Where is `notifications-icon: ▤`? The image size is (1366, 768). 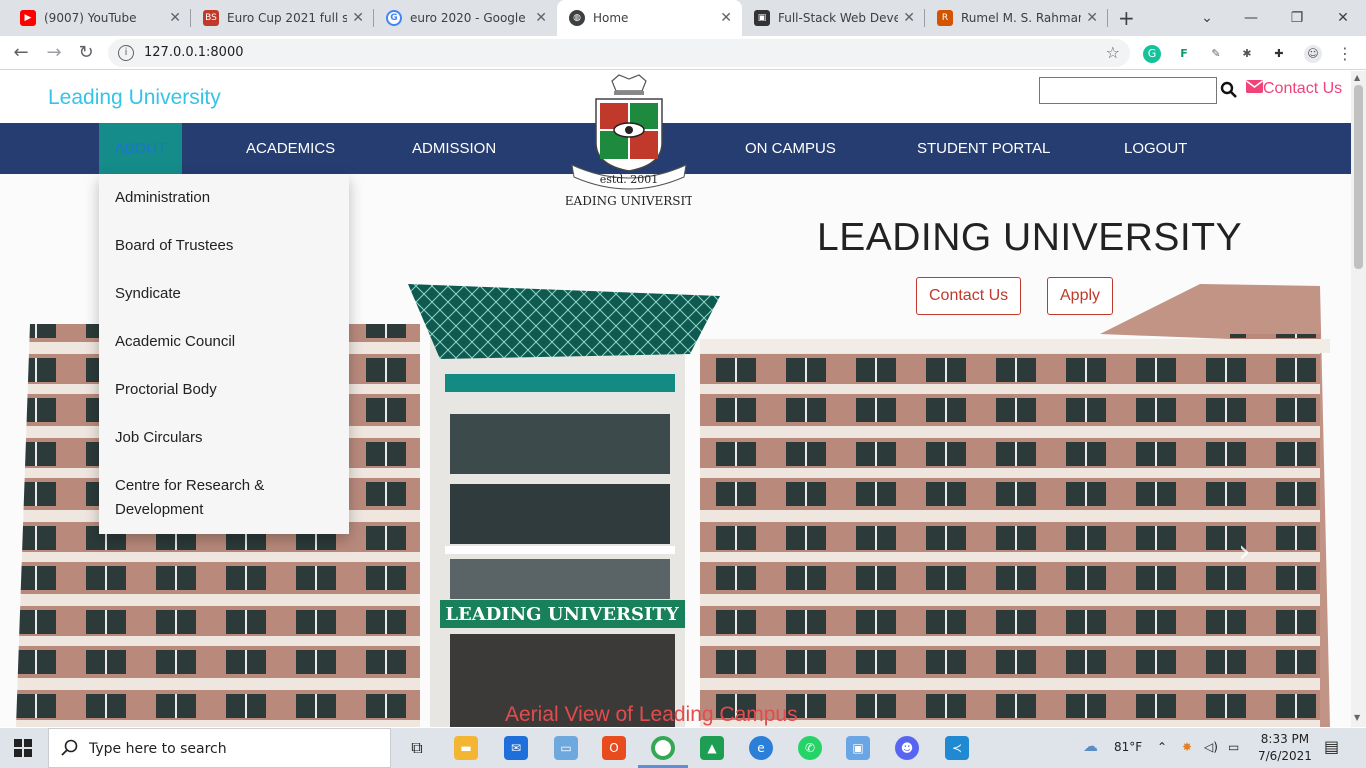
notifications-icon: ▤ is located at coordinates (1331, 746).